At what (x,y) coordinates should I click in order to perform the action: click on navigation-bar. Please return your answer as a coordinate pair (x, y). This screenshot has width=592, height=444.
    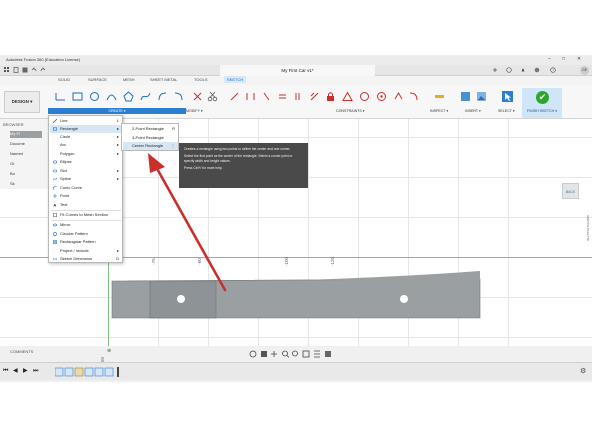
    Looking at the image, I should click on (290, 354).